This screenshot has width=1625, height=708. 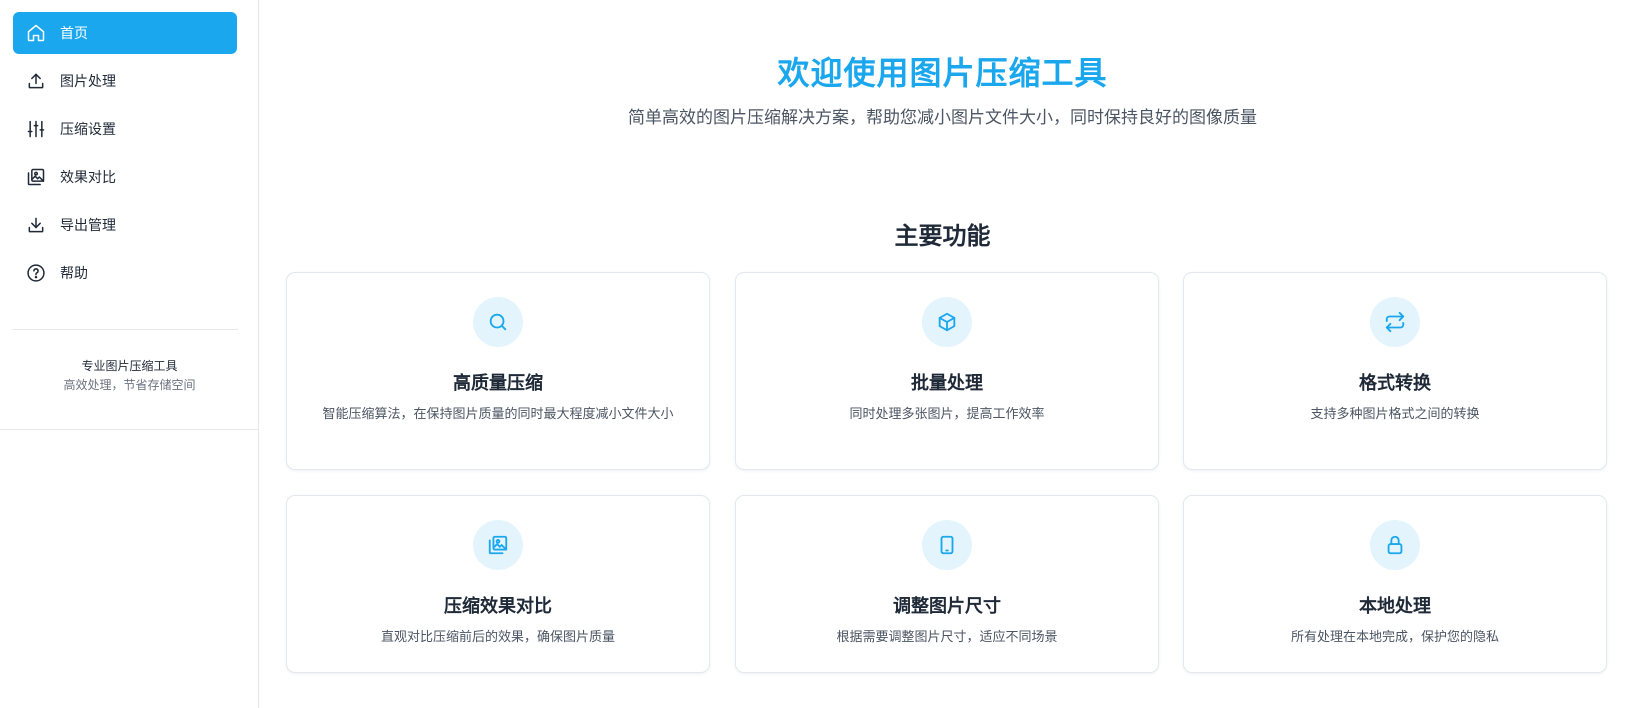 What do you see at coordinates (36, 225) in the screenshot?
I see `download-icon` at bounding box center [36, 225].